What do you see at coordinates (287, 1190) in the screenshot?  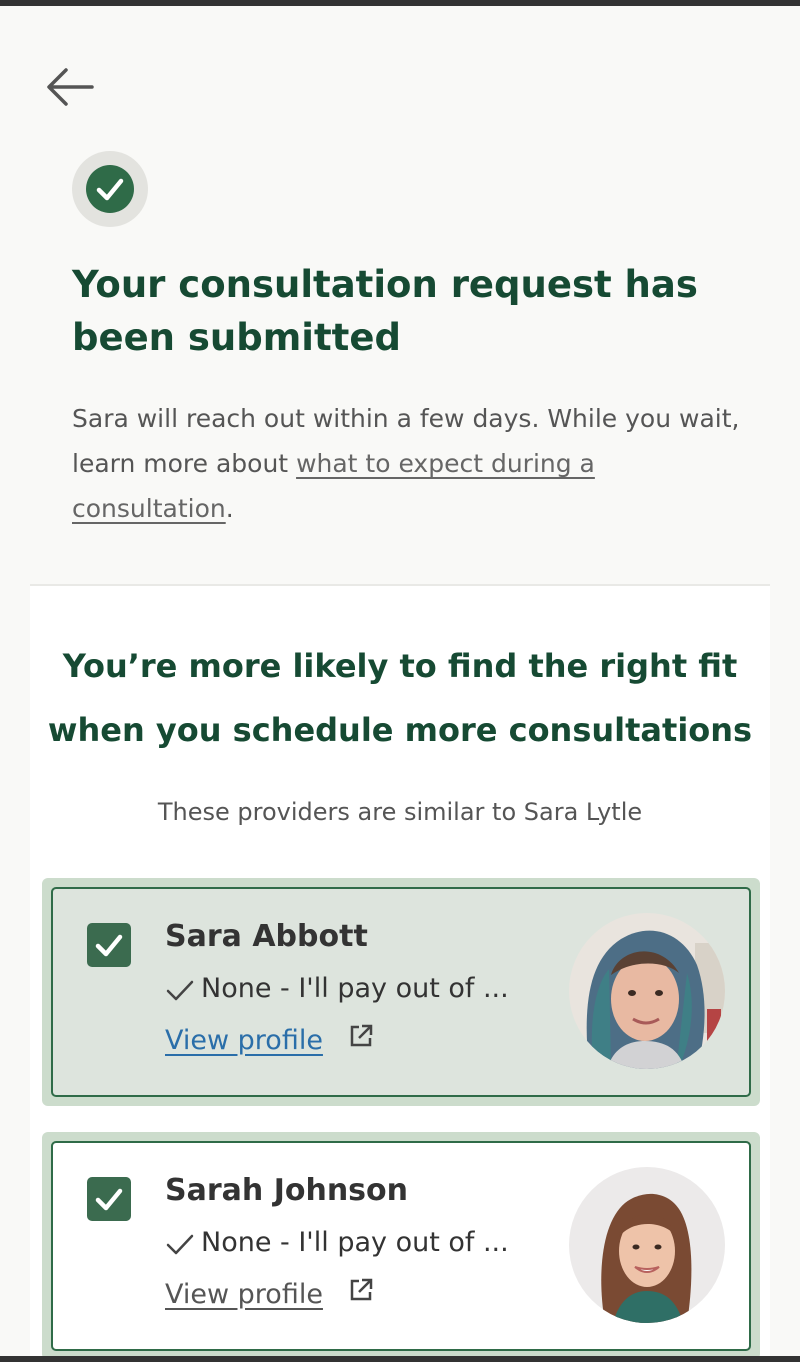 I see `provider-name: Sarah Johnson` at bounding box center [287, 1190].